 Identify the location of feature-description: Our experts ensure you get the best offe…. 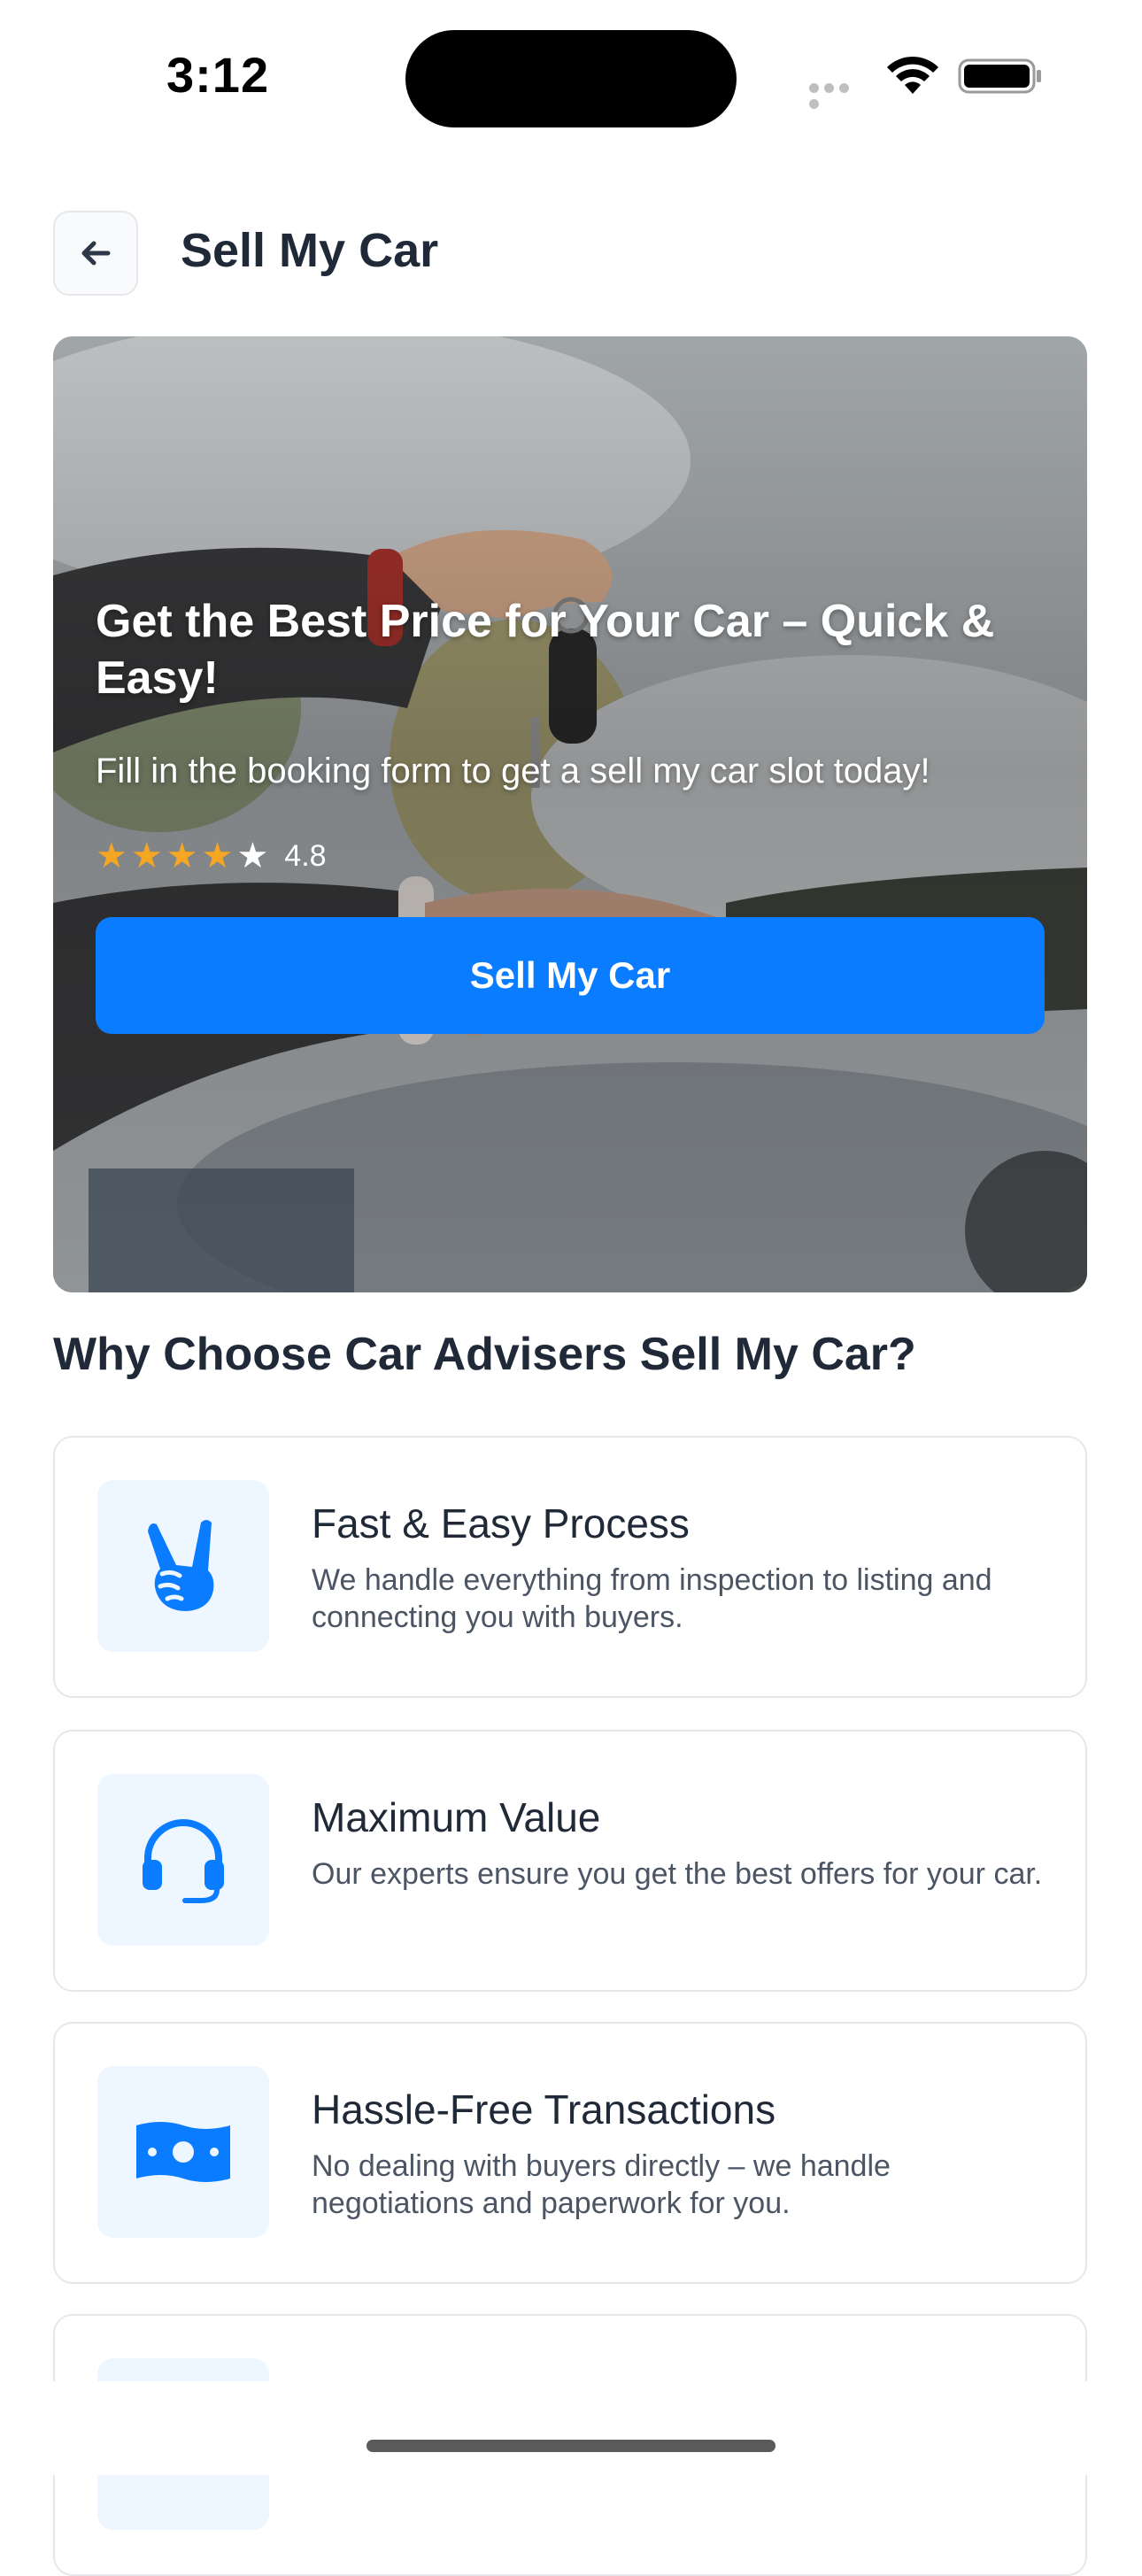
(677, 1874).